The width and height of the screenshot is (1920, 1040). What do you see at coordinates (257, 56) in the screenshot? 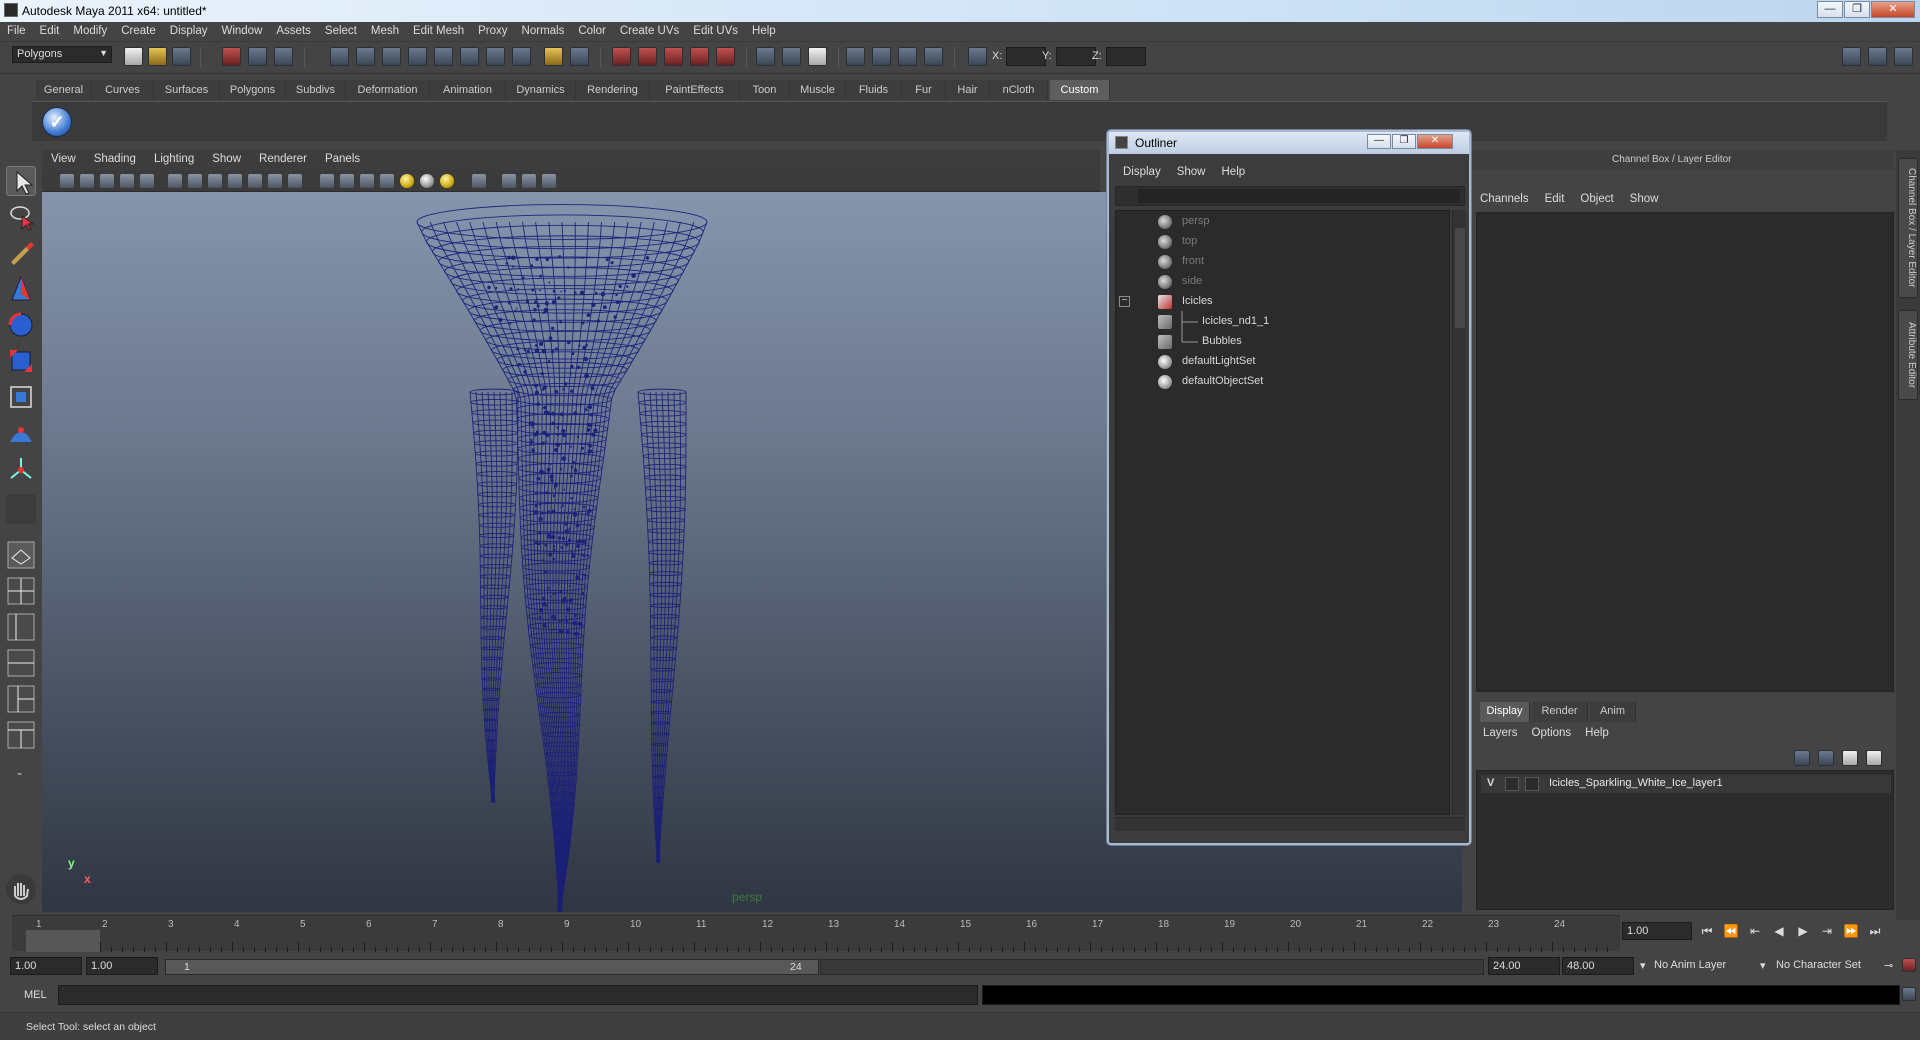
I see `select-by-object-icon` at bounding box center [257, 56].